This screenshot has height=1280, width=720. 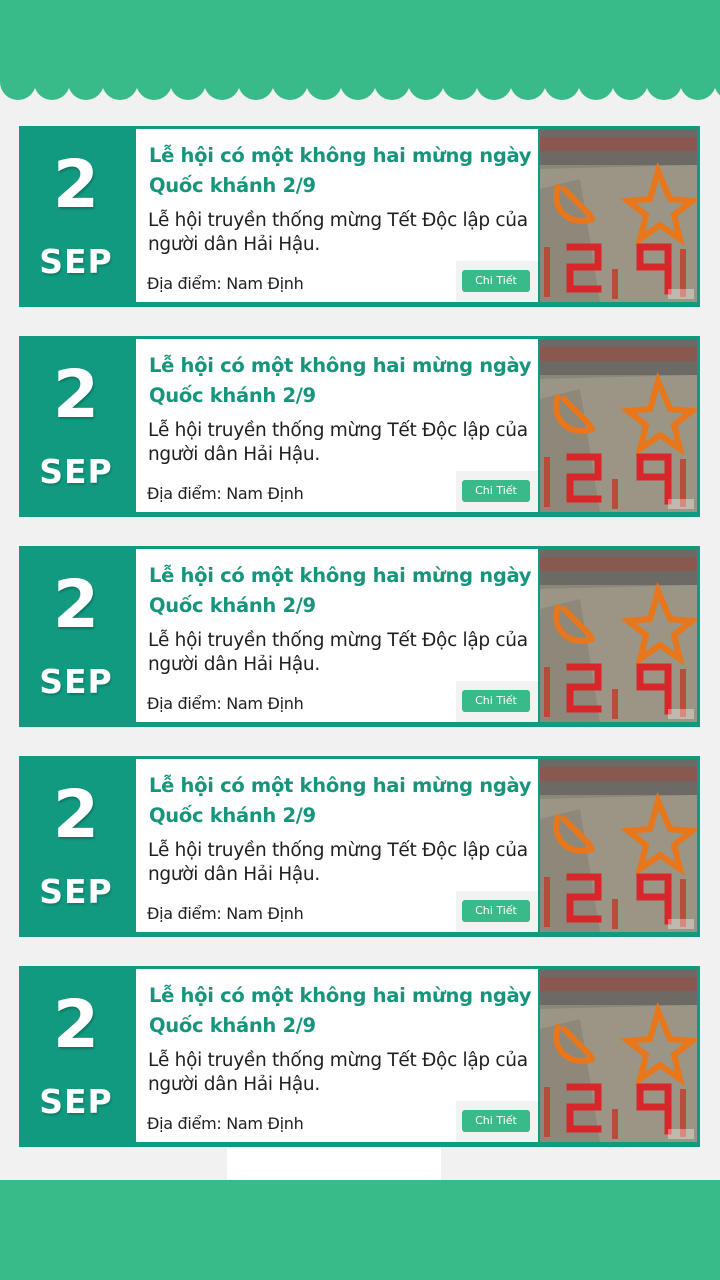 I want to click on pager-active-segment, so click(x=334, y=1164).